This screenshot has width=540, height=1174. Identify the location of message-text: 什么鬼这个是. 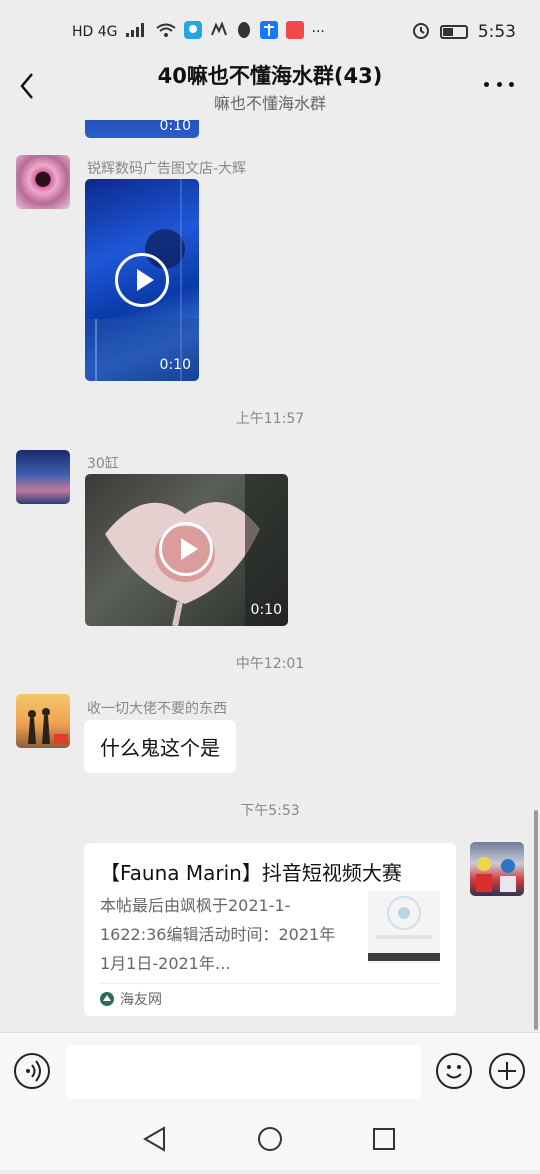
(160, 748).